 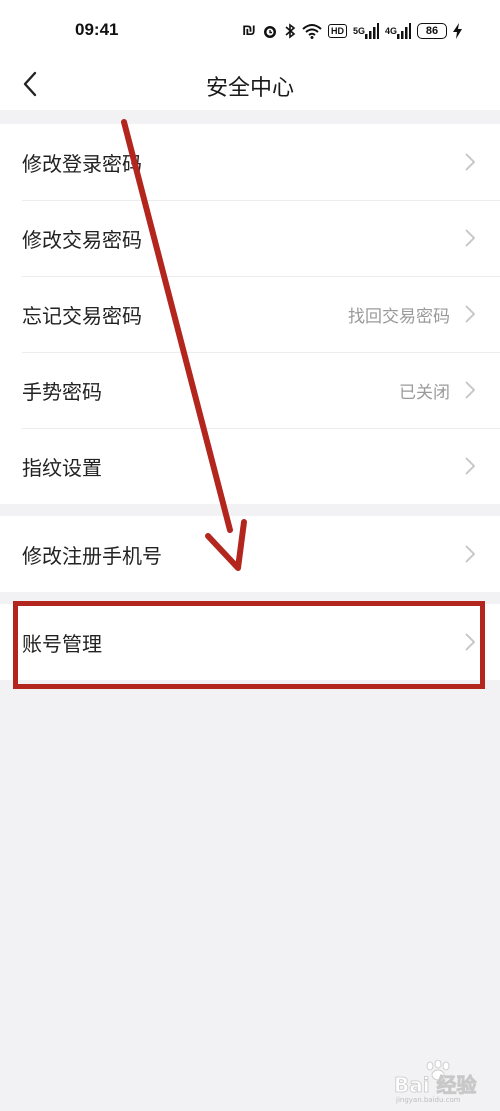 What do you see at coordinates (82, 239) in the screenshot?
I see `row-label: 修改交易密码` at bounding box center [82, 239].